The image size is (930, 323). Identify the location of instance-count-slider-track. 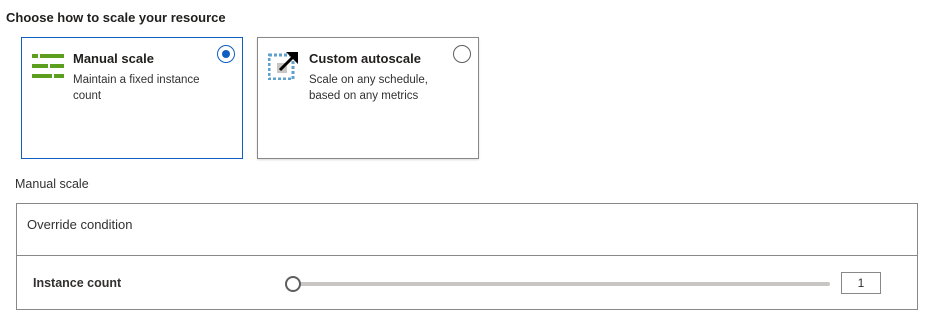
(561, 284).